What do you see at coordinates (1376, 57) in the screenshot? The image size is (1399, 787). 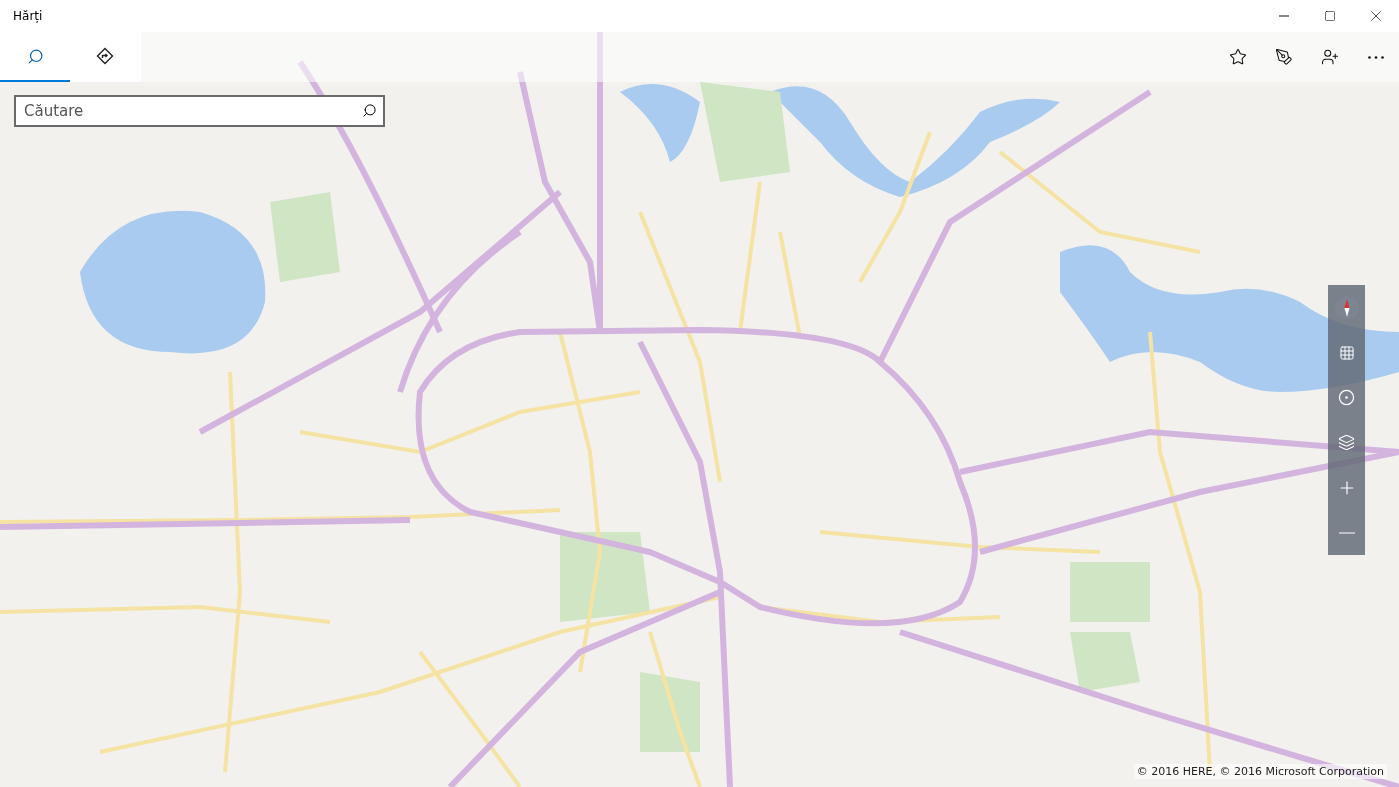 I see `more-icon` at bounding box center [1376, 57].